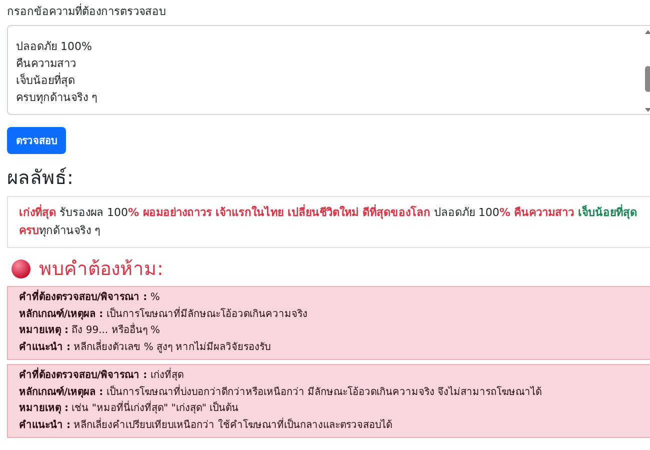  What do you see at coordinates (57, 98) in the screenshot?
I see `text-line: ครบทุกด้านจริง ๆ` at bounding box center [57, 98].